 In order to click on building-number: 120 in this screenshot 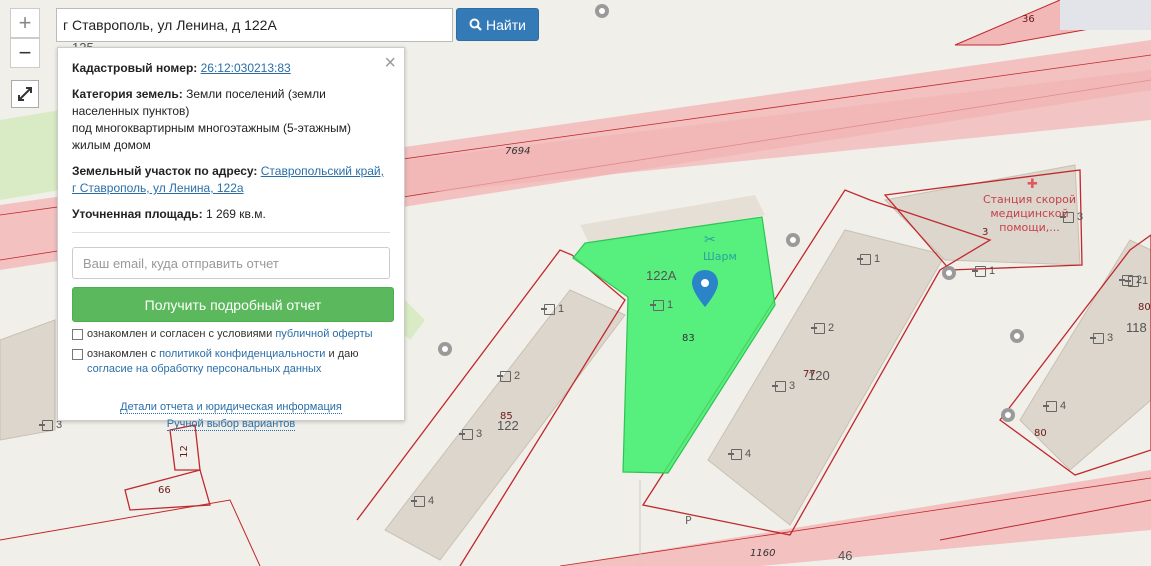, I will do `click(819, 375)`.